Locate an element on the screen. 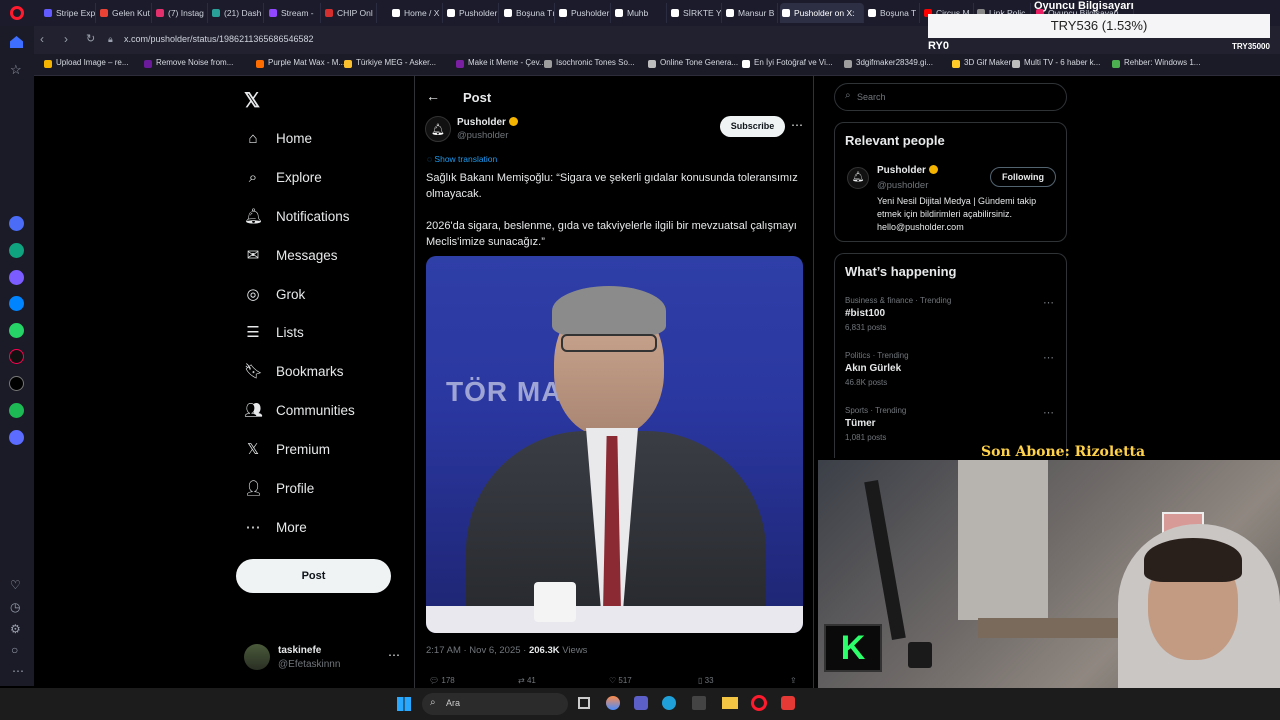 The image size is (1280, 720). heart-icon: ♡ is located at coordinates (15, 585).